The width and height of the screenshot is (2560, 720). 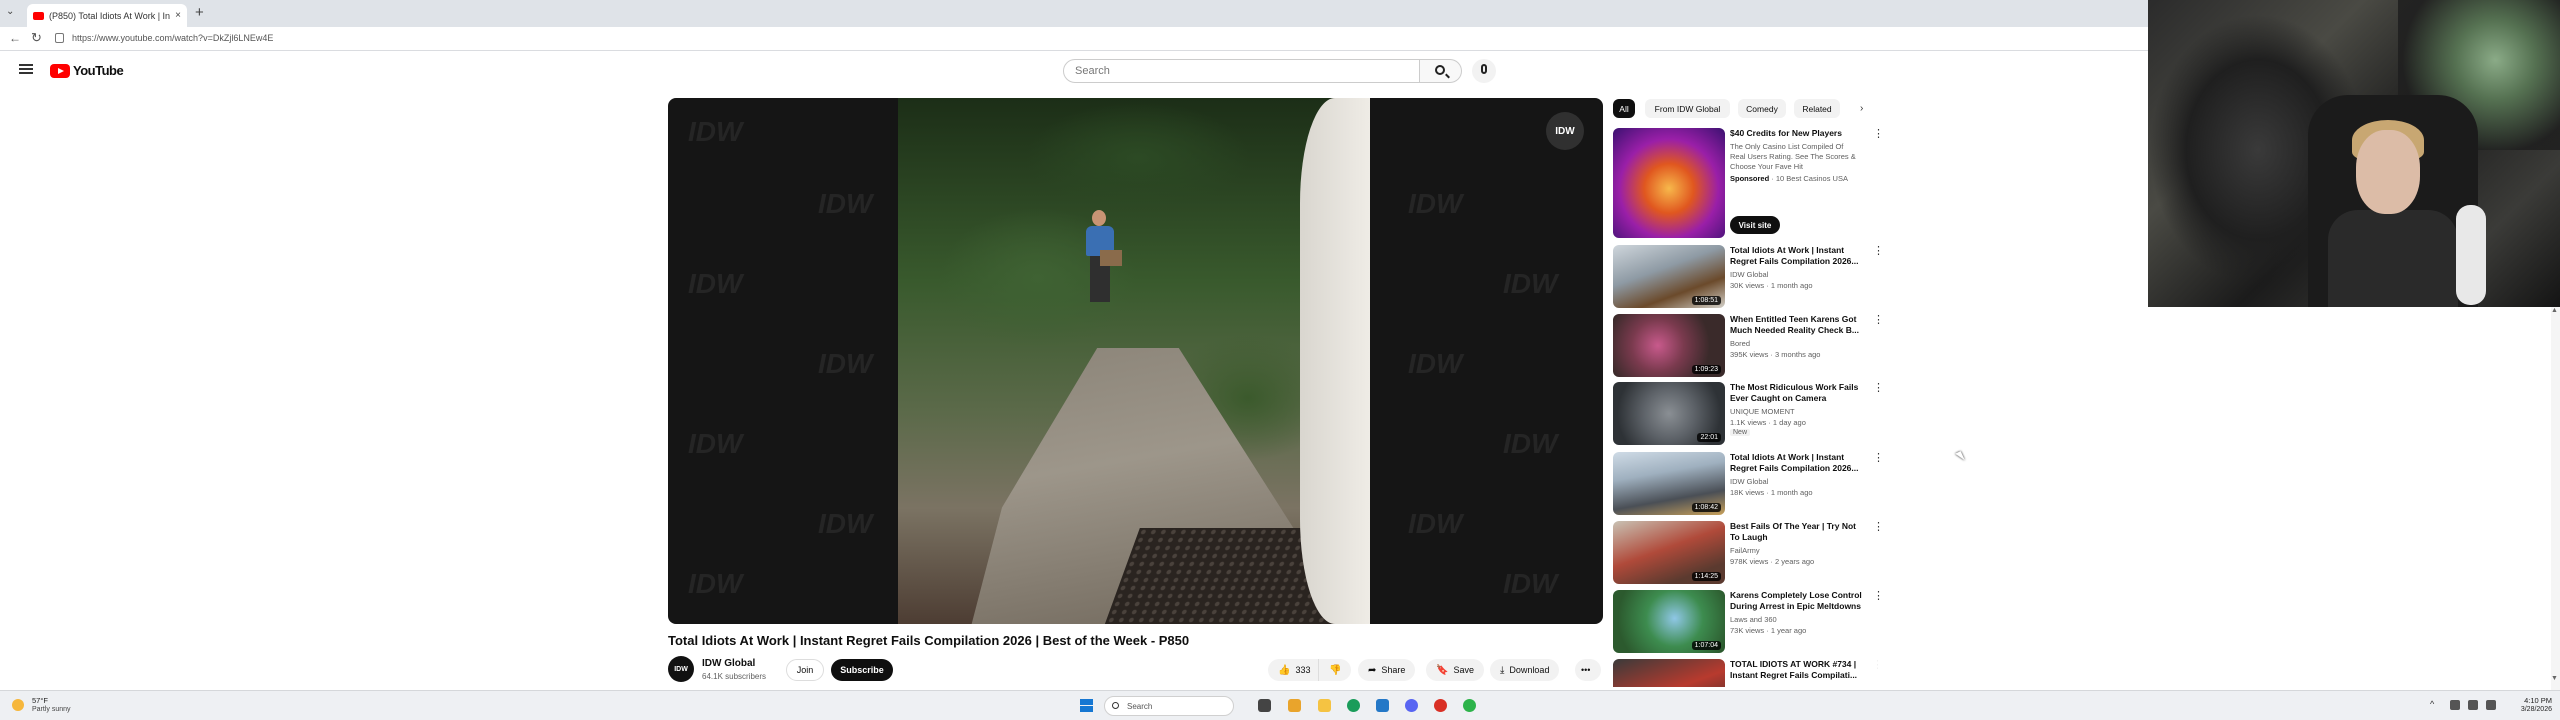 What do you see at coordinates (2388, 172) in the screenshot?
I see `person-face` at bounding box center [2388, 172].